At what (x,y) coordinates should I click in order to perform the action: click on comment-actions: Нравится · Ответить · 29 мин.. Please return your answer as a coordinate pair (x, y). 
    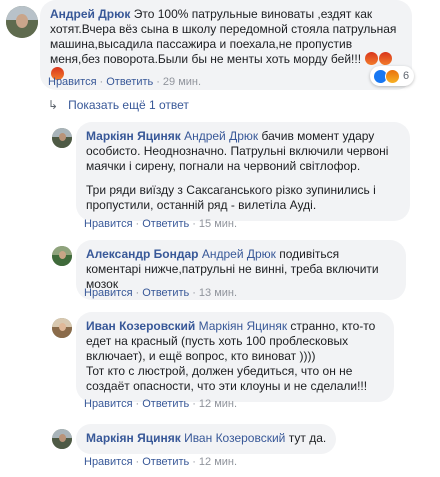
    Looking at the image, I should click on (124, 82).